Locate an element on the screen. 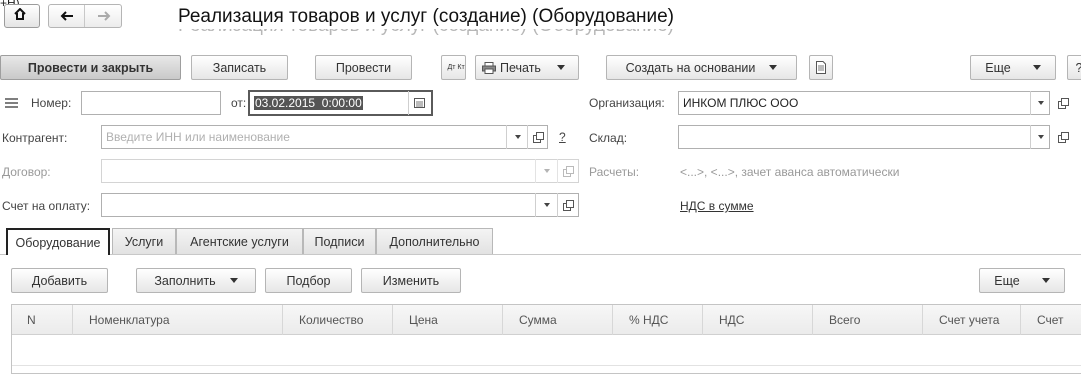 The image size is (1081, 374). number-field is located at coordinates (151, 103).